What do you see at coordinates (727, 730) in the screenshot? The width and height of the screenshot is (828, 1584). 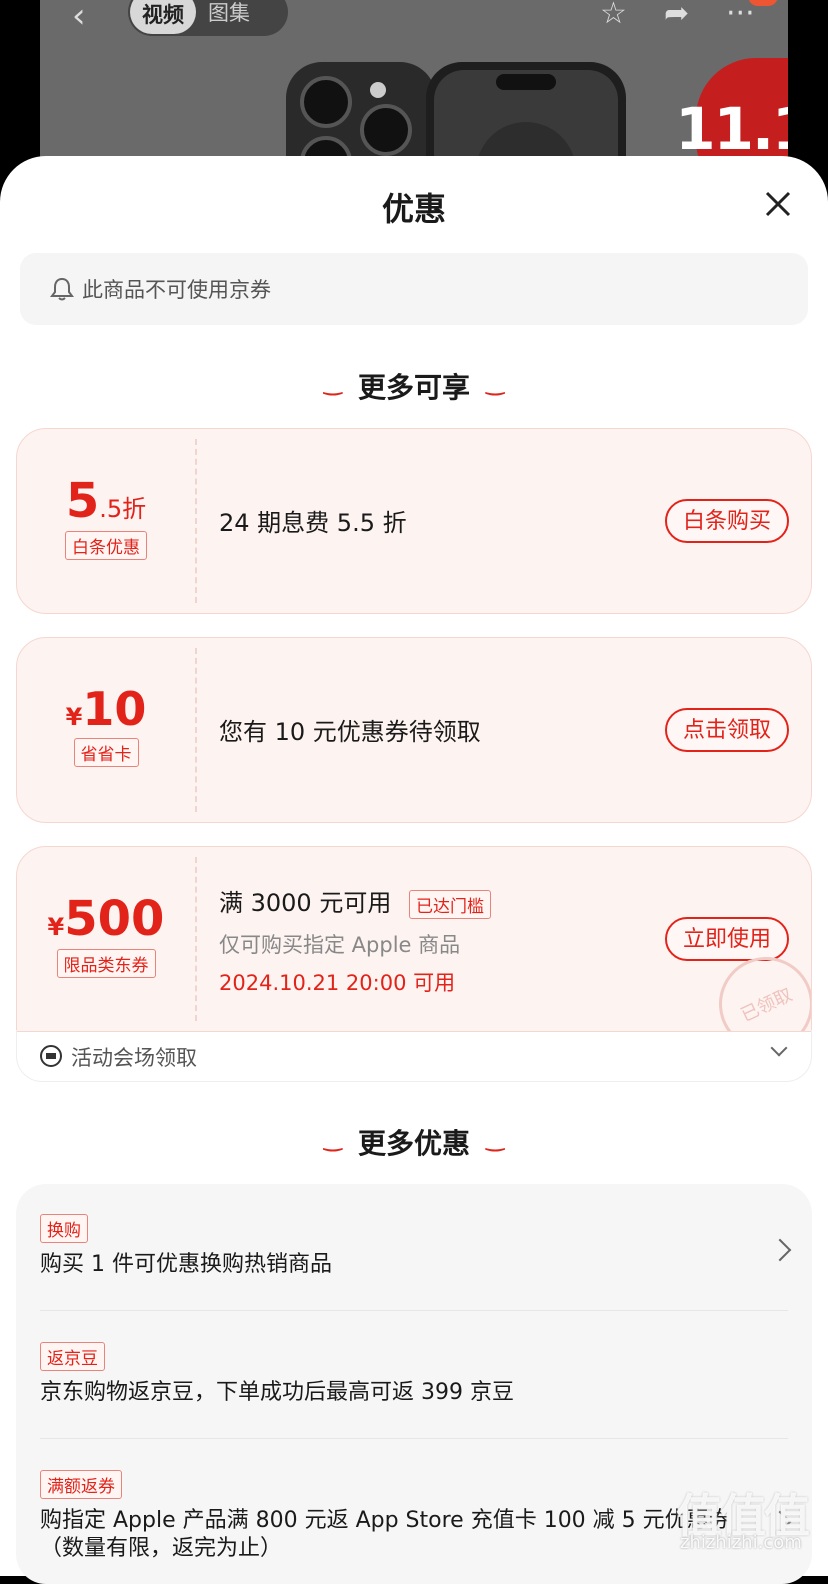 I see `claim-coupon-button: 点击领取` at bounding box center [727, 730].